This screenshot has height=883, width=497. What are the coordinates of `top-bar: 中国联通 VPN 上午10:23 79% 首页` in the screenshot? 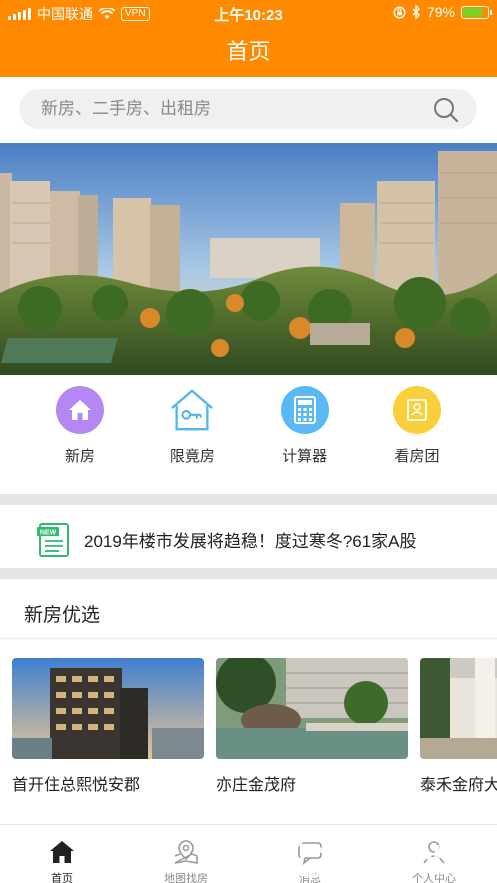 It's located at (248, 38).